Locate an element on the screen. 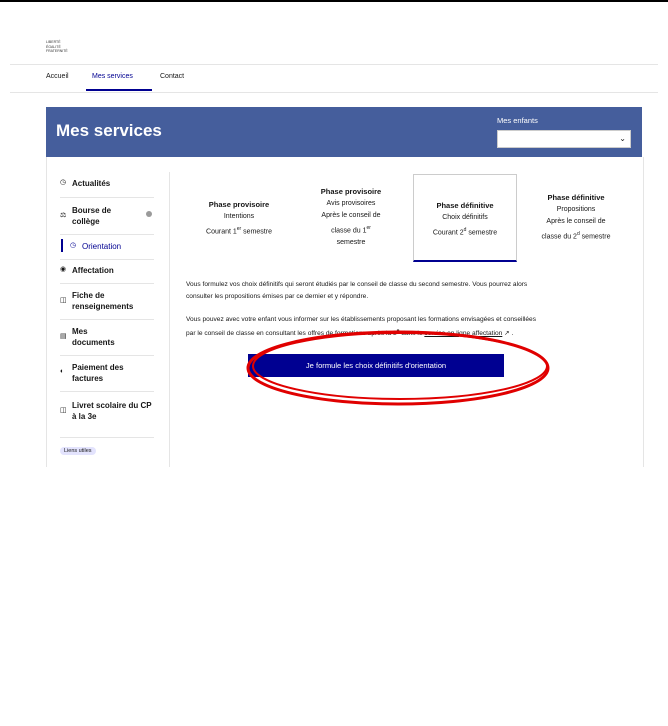  services-header: Mes services Mes enfants ⌄ is located at coordinates (344, 132).